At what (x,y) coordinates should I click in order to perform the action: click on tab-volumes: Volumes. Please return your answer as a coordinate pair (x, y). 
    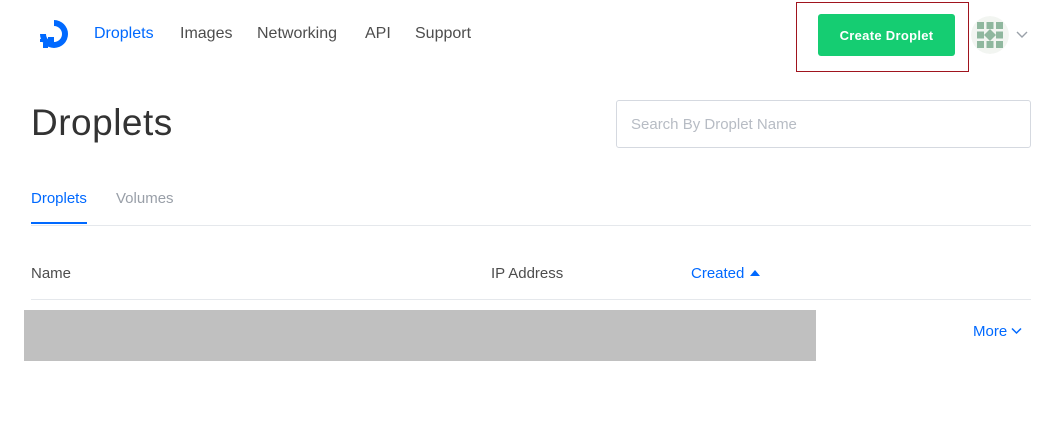
    Looking at the image, I should click on (145, 206).